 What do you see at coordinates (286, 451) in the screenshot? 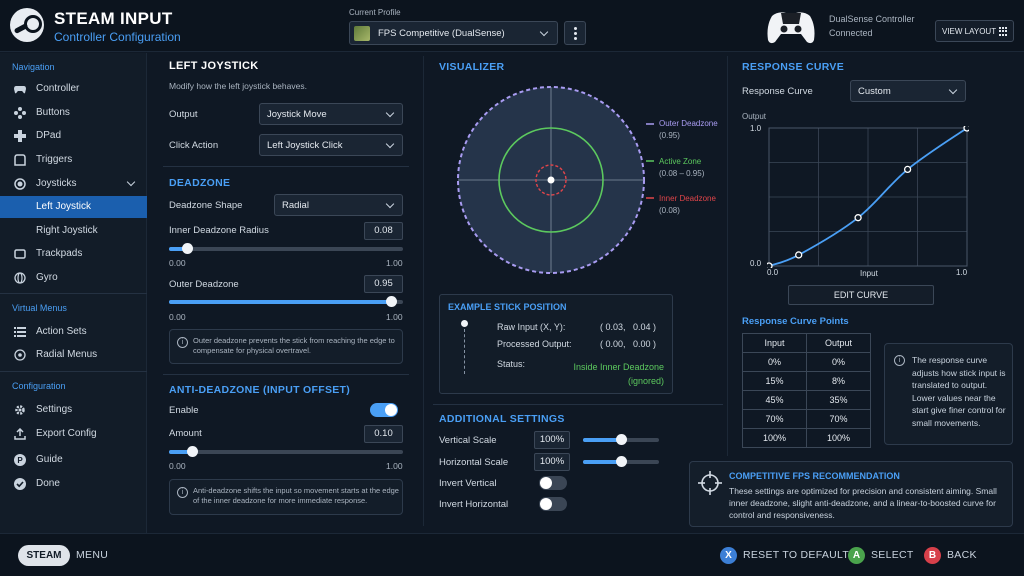
I see `amount-slider` at bounding box center [286, 451].